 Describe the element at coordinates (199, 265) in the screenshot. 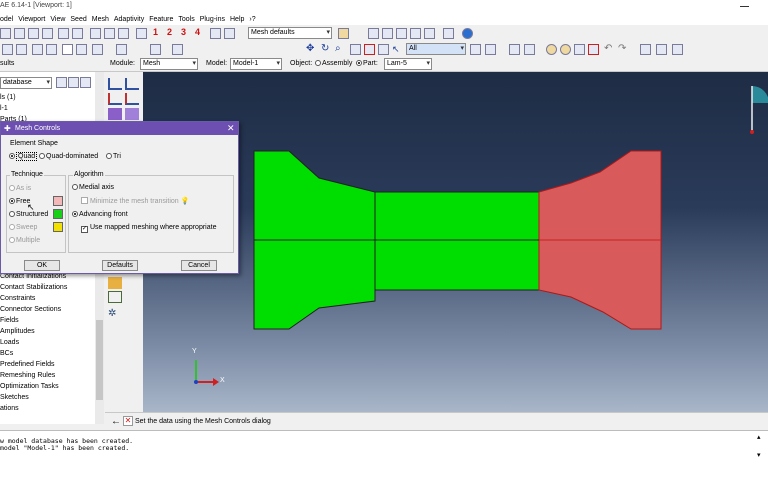

I see `cancel-button: Cancel` at that location.